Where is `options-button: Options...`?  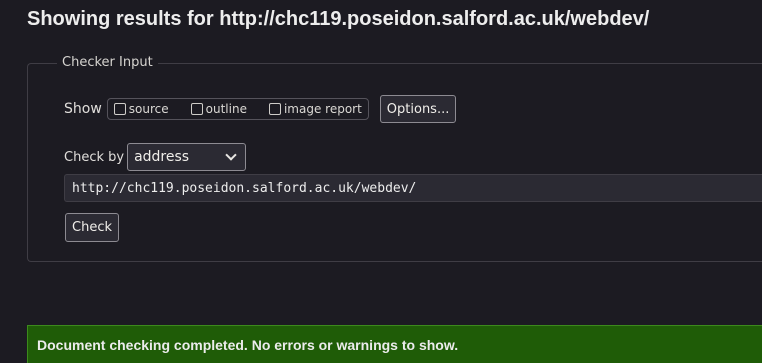
options-button: Options... is located at coordinates (418, 109).